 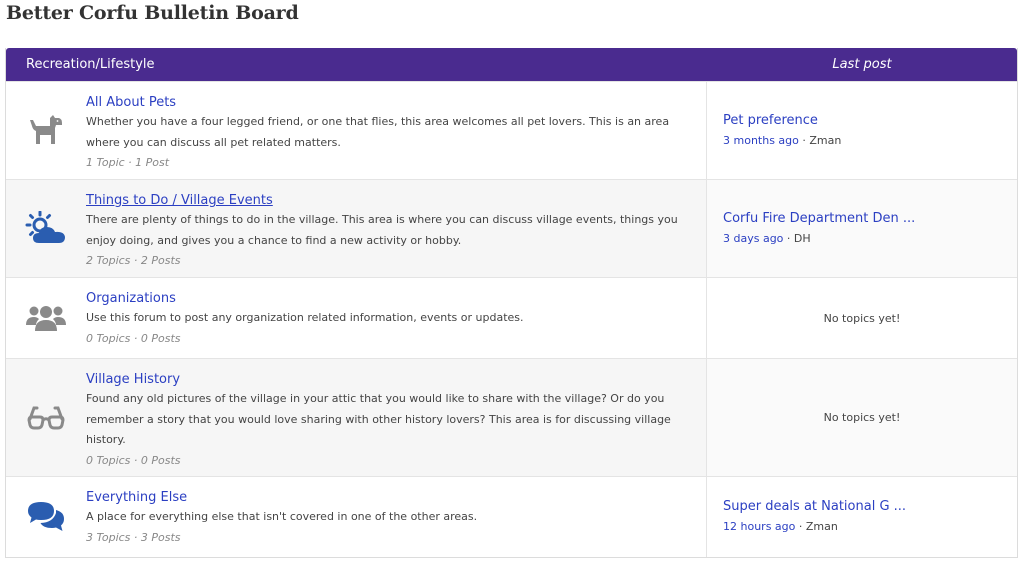 I want to click on last-post-time-link: 12 hours ago, so click(x=759, y=526).